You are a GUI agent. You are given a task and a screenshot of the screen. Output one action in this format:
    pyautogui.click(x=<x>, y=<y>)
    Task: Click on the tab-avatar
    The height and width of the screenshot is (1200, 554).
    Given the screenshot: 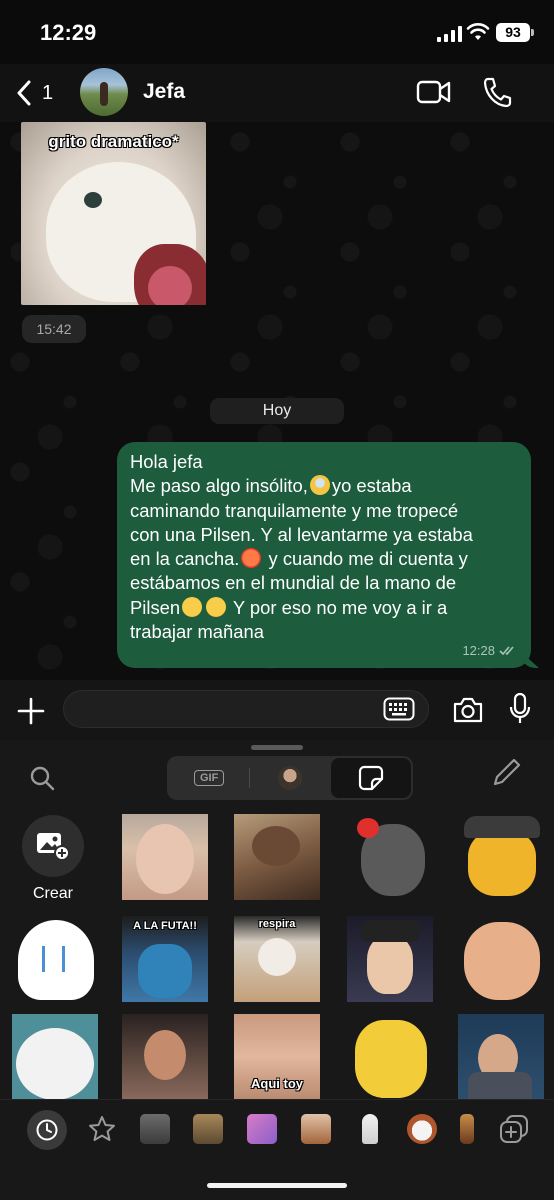 What is the action you would take?
    pyautogui.click(x=290, y=778)
    